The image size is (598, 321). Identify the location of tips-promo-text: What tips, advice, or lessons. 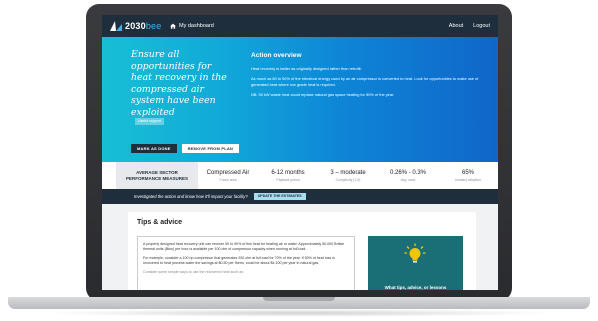
(415, 287).